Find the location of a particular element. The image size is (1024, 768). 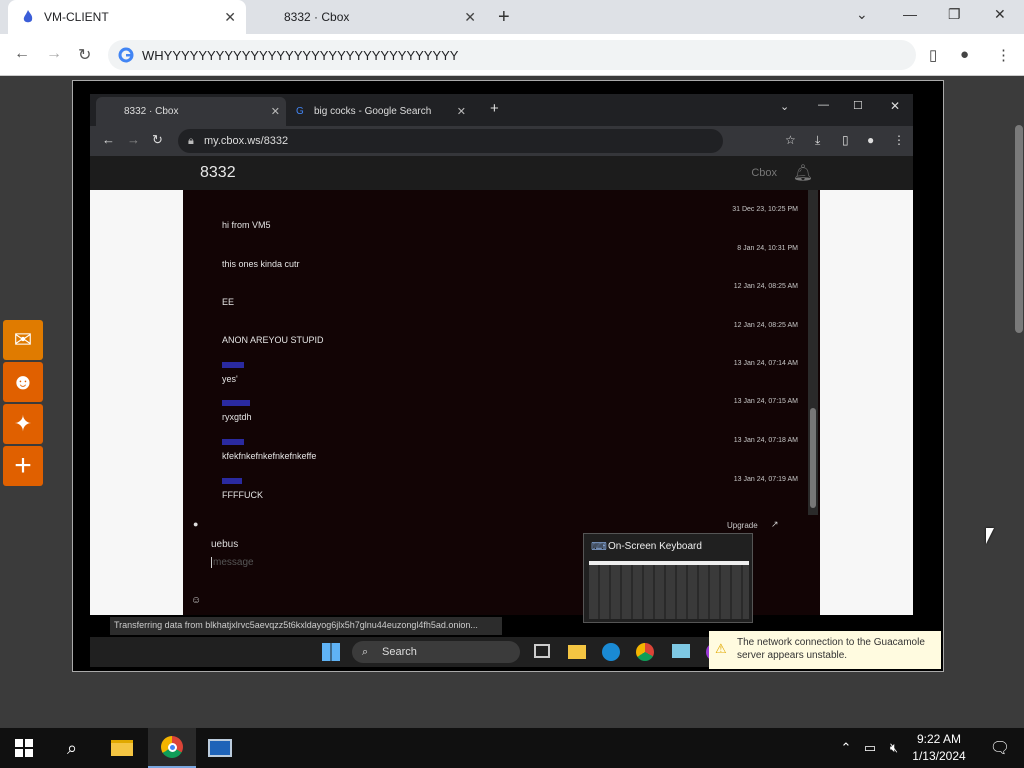

vm-address-bar: 🔒︎ my.cbox.ws/8332 is located at coordinates (450, 141).